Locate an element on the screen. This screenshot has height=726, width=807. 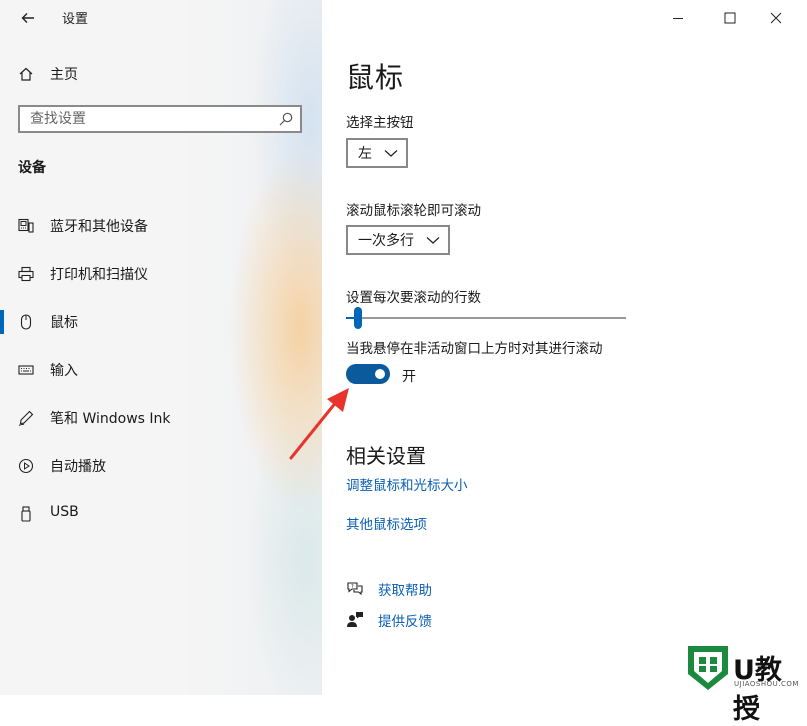
wheel-scroll-label: 滚动鼠标滚轮即可滚动 is located at coordinates (413, 211).